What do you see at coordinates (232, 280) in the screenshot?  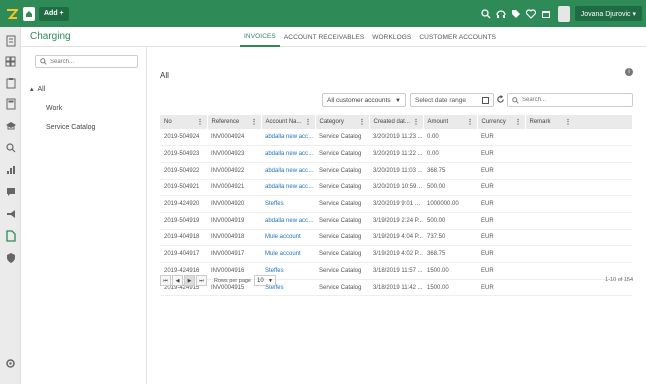 I see `rows-per-page-label: Rows per page` at bounding box center [232, 280].